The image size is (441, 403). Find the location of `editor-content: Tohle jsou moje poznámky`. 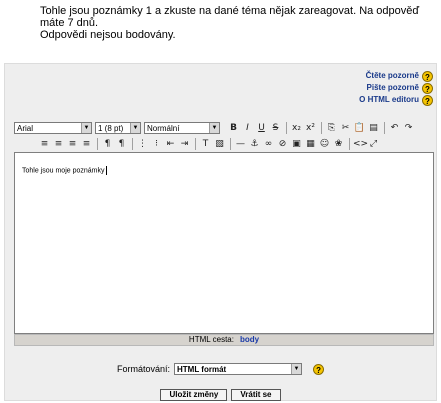

editor-content: Tohle jsou moje poznámky is located at coordinates (64, 170).